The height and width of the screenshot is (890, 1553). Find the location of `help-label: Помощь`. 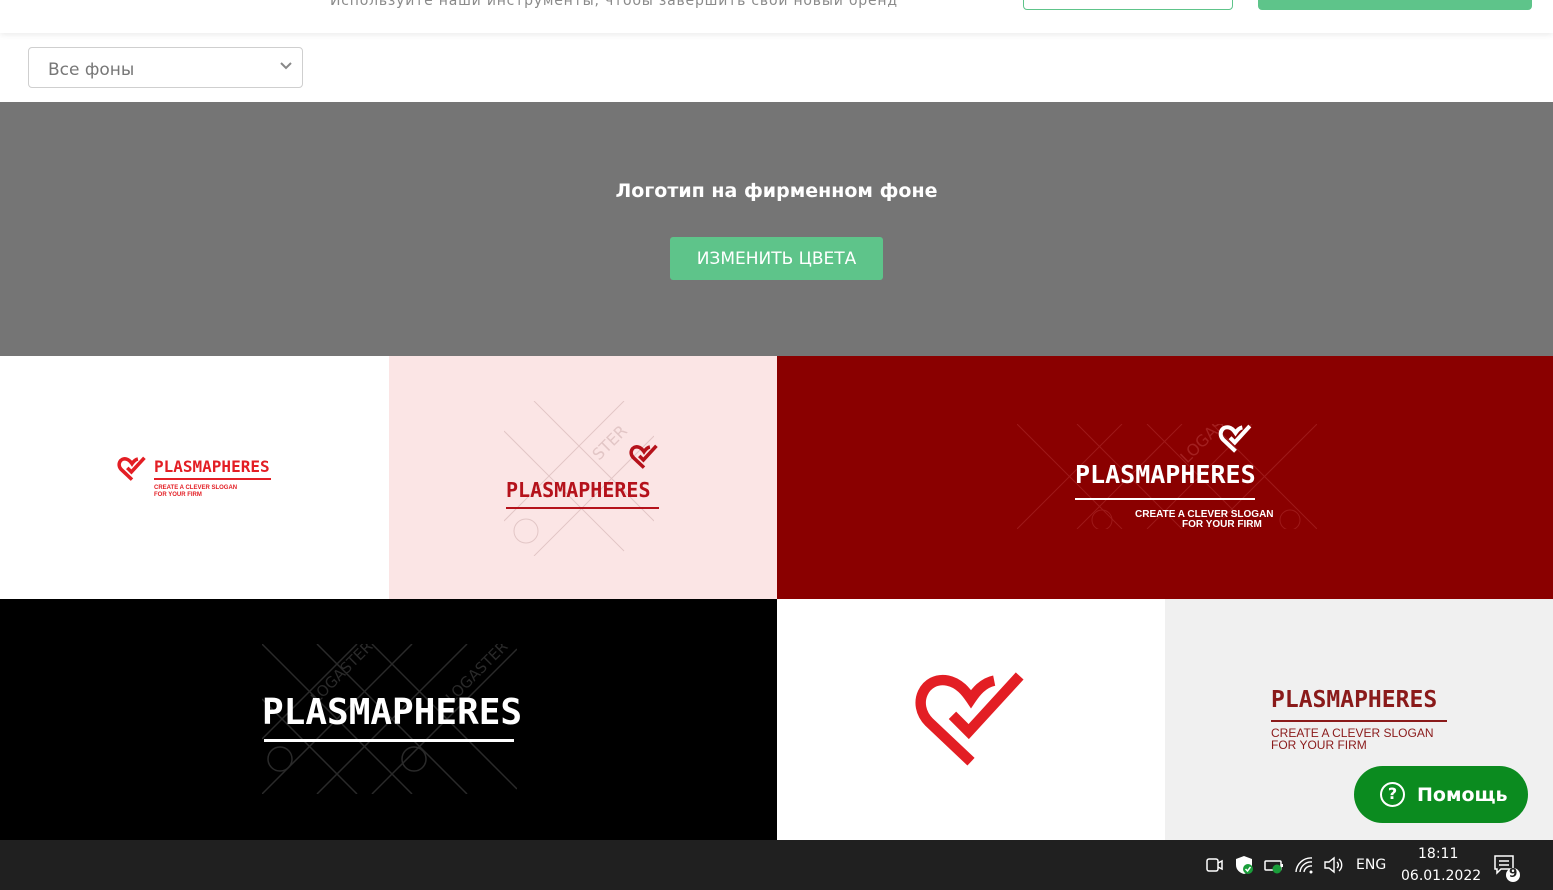

help-label: Помощь is located at coordinates (1462, 795).